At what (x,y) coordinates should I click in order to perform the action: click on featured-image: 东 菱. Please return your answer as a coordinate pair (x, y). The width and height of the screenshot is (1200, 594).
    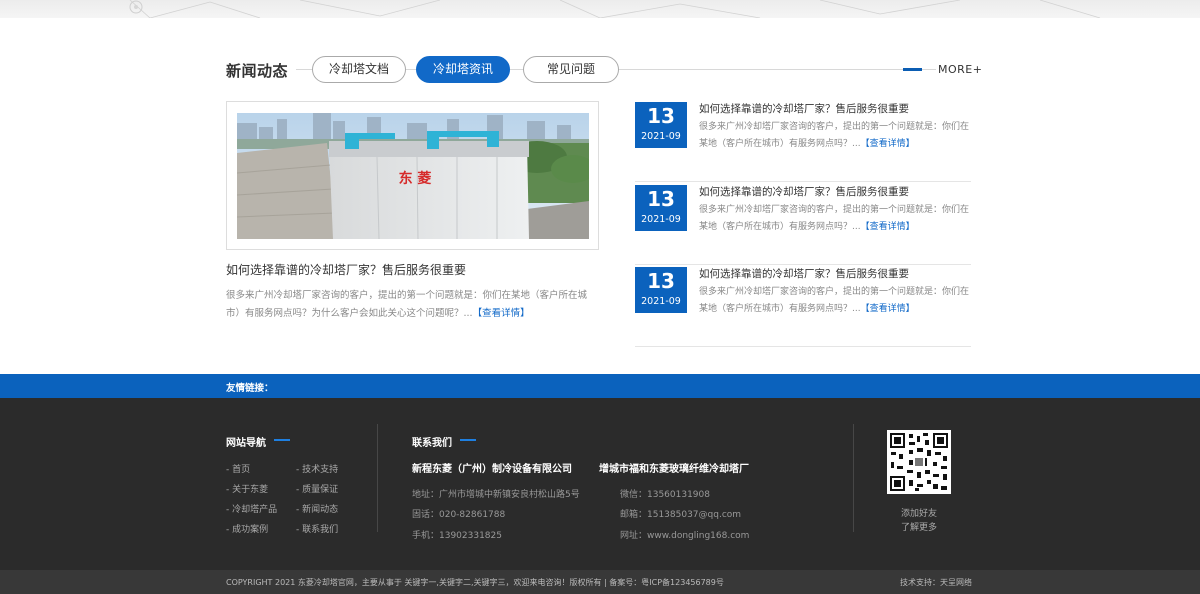
    Looking at the image, I should click on (413, 176).